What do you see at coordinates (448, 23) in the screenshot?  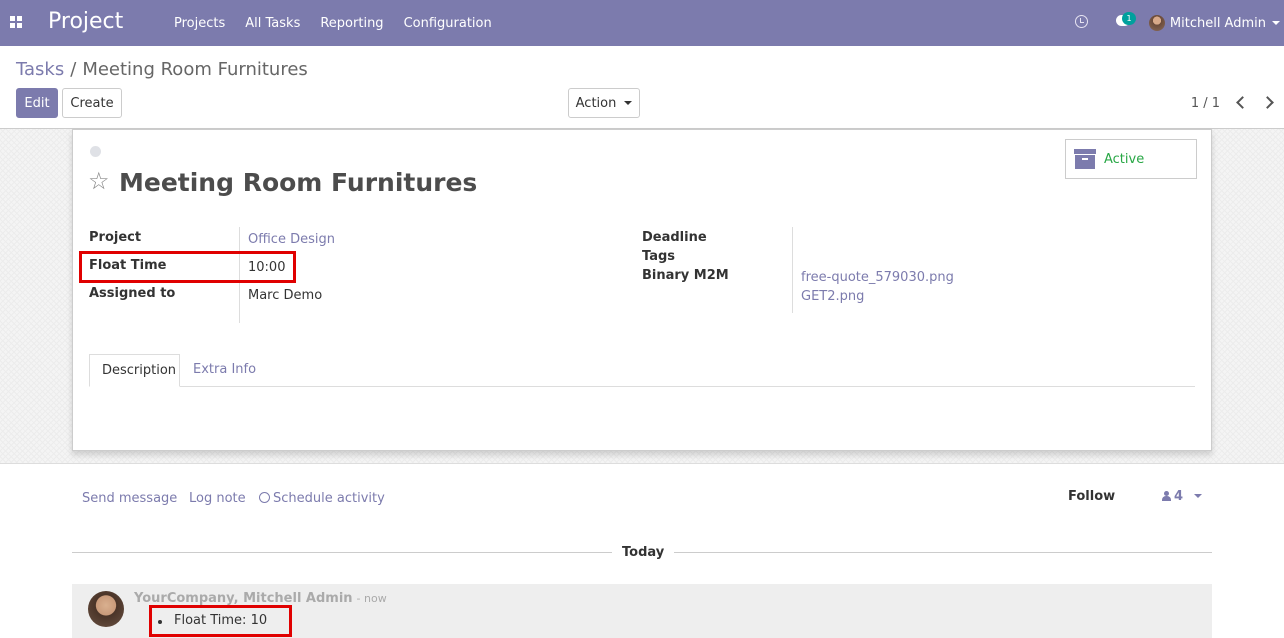 I see `menu-item-configuration: Configuration` at bounding box center [448, 23].